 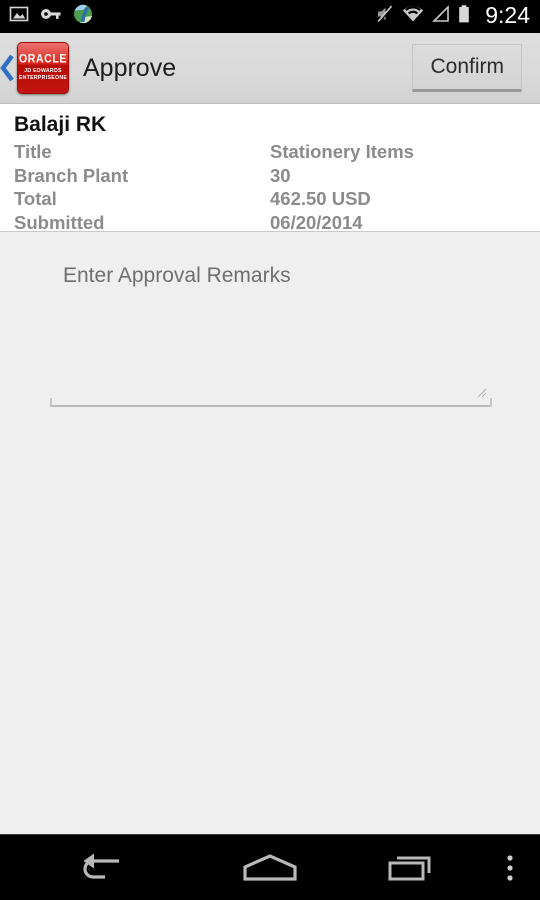 I want to click on volume-mute-icon, so click(x=385, y=16).